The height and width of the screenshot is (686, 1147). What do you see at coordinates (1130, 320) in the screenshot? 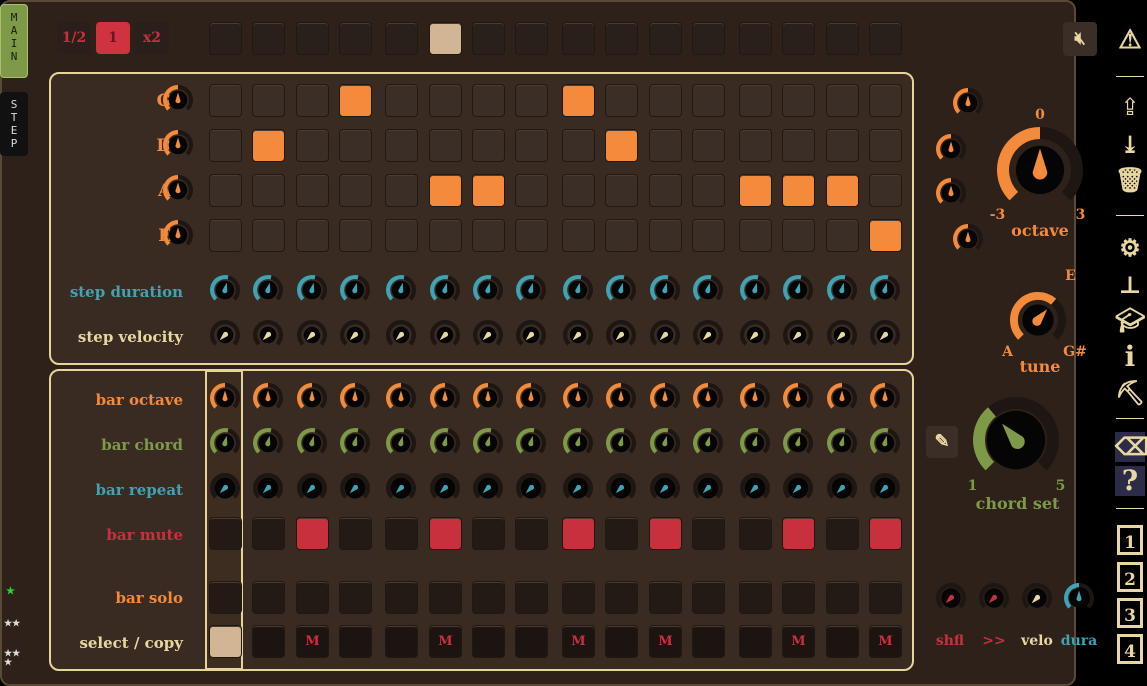
I see `graduation-cap-icon: 🎓︎` at bounding box center [1130, 320].